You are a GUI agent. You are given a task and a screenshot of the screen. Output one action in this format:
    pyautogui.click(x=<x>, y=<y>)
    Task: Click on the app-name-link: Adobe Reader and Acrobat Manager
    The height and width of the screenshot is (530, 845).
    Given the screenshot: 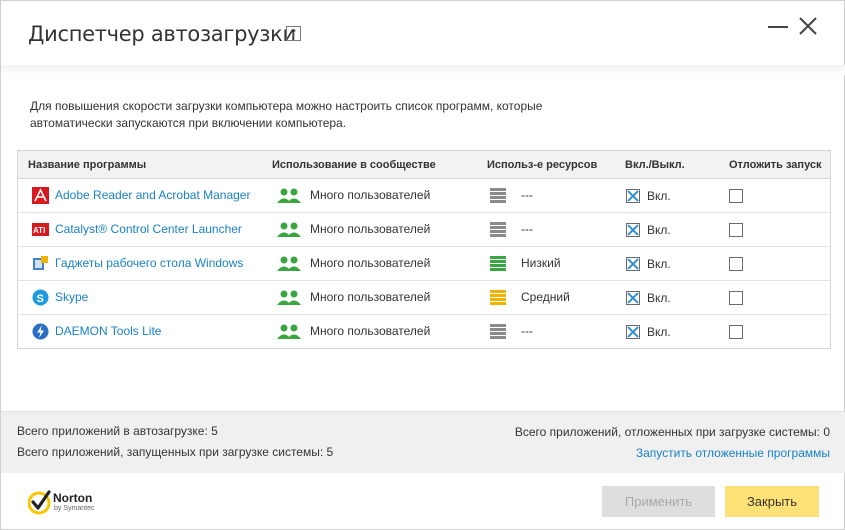 What is the action you would take?
    pyautogui.click(x=152, y=195)
    